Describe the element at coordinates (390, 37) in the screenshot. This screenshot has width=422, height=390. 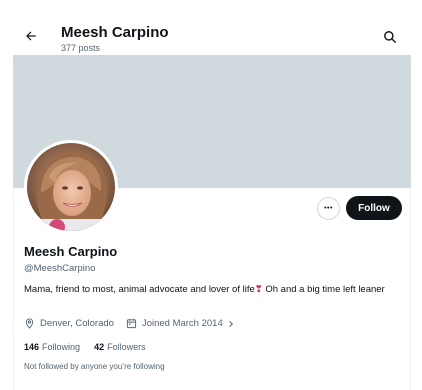
I see `search-icon` at that location.